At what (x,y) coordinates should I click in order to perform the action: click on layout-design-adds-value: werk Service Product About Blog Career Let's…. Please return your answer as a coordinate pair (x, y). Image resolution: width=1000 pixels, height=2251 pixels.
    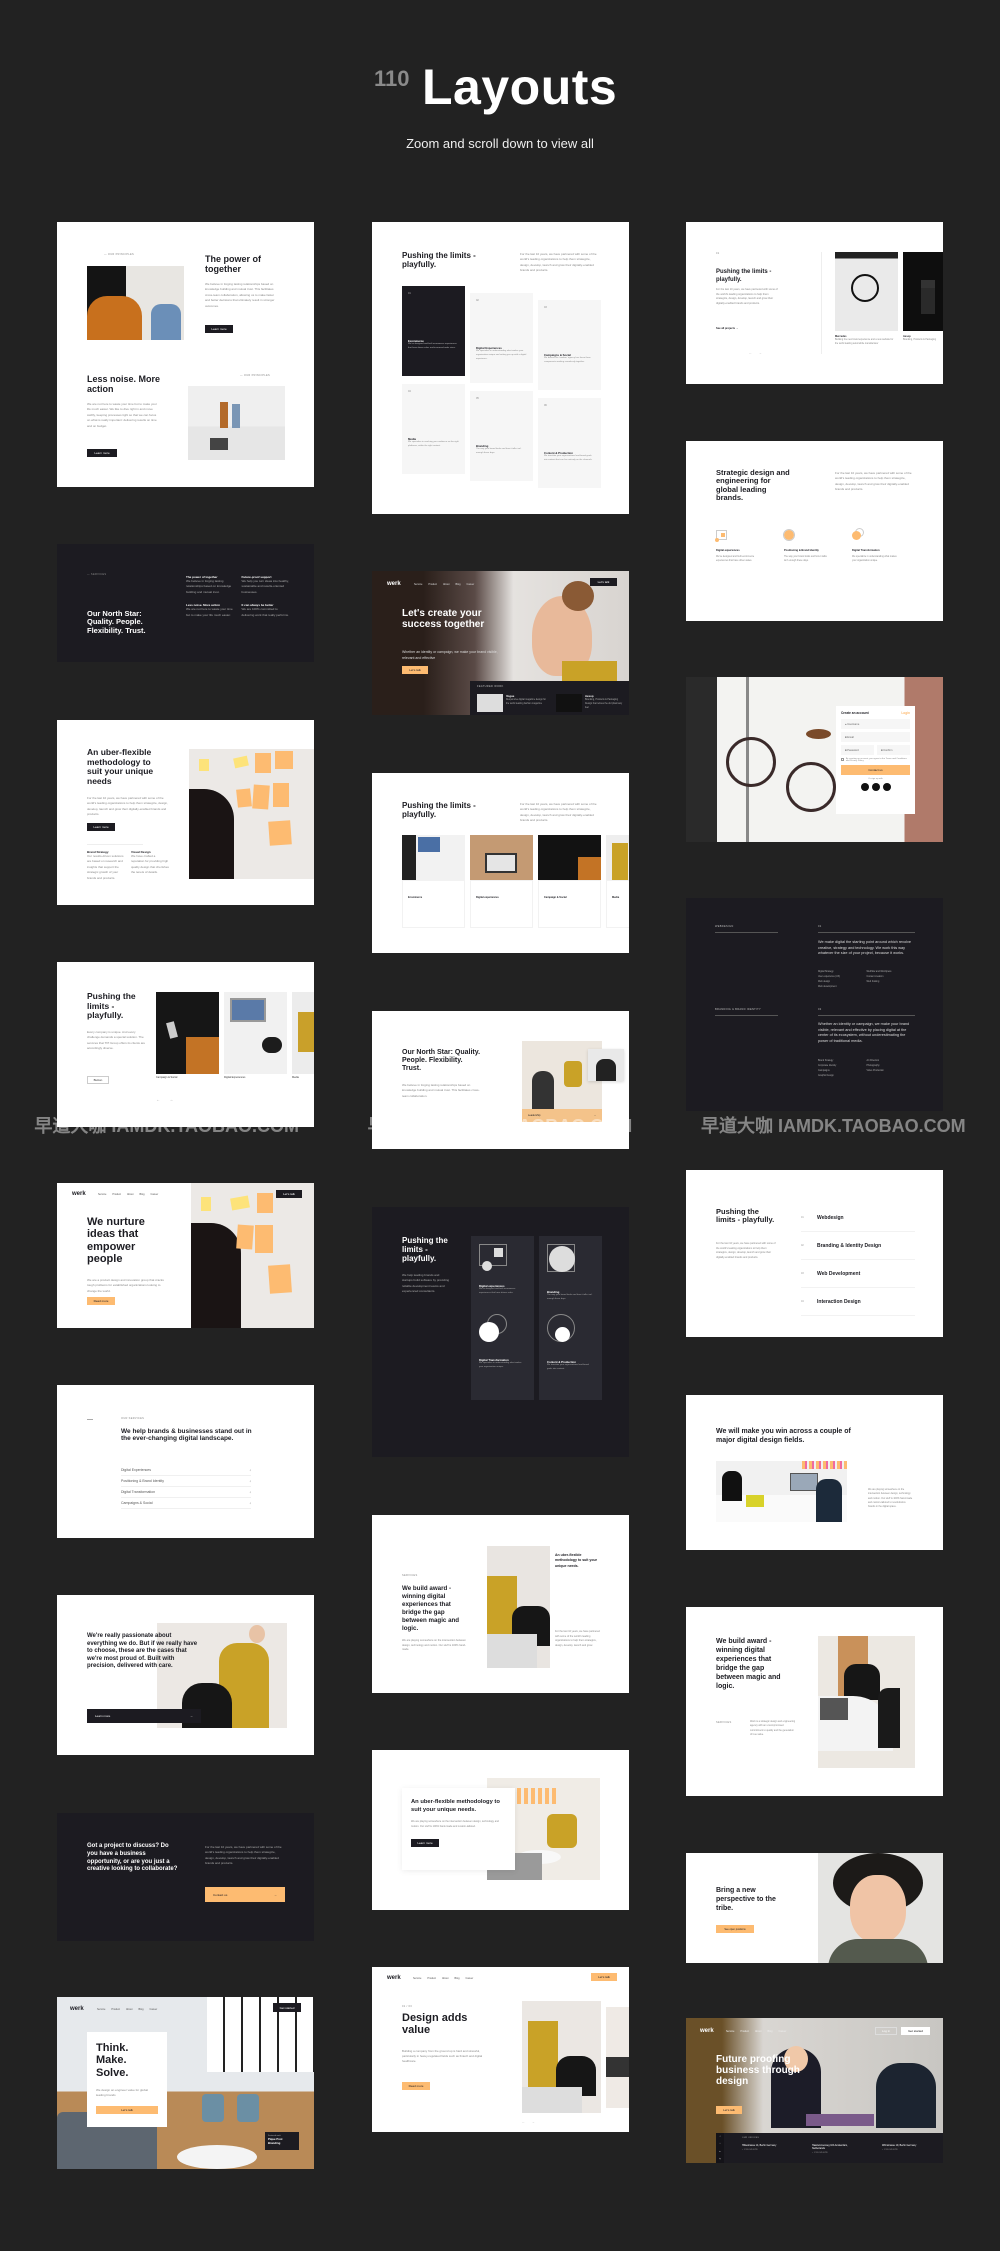
    Looking at the image, I should click on (500, 2049).